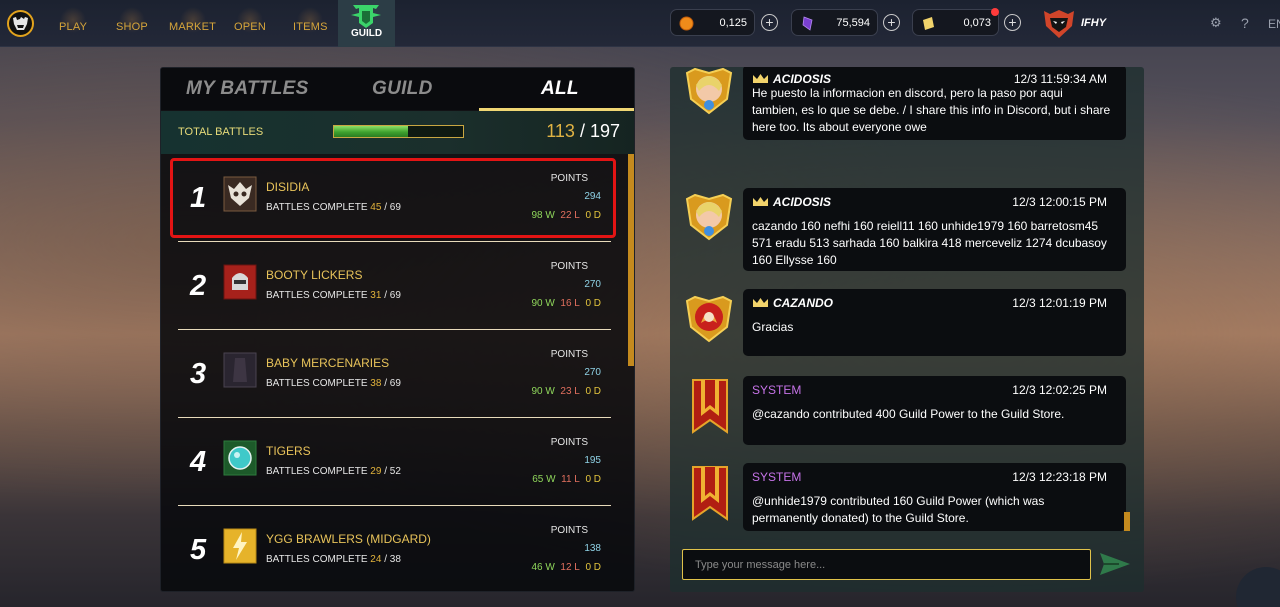 Image resolution: width=1280 pixels, height=607 pixels. I want to click on nav-items: ITEMS, so click(310, 20).